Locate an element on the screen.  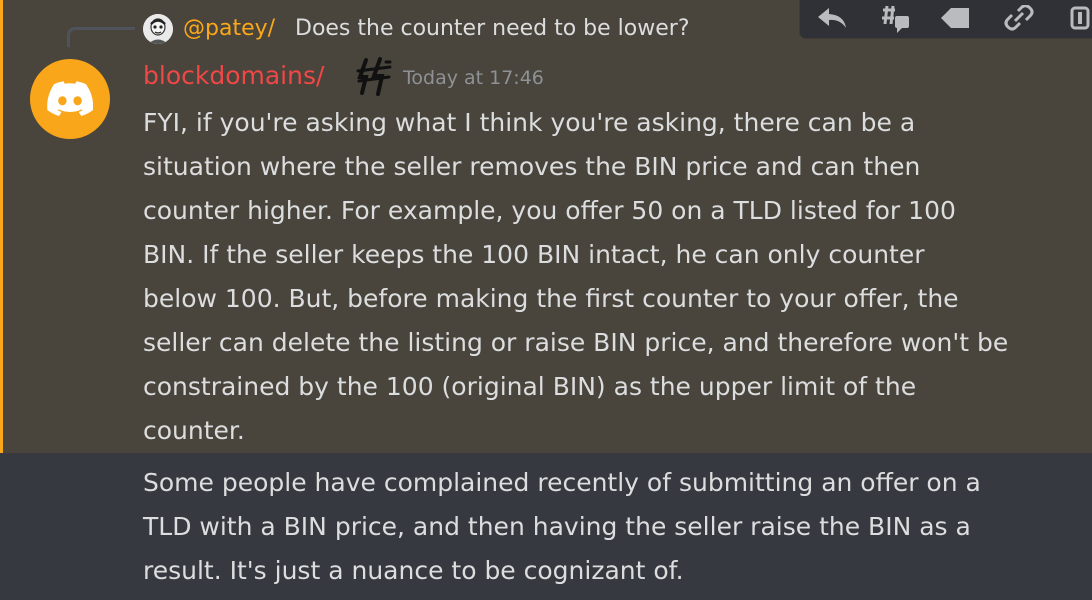
mark-unread-button is located at coordinates (956, 19).